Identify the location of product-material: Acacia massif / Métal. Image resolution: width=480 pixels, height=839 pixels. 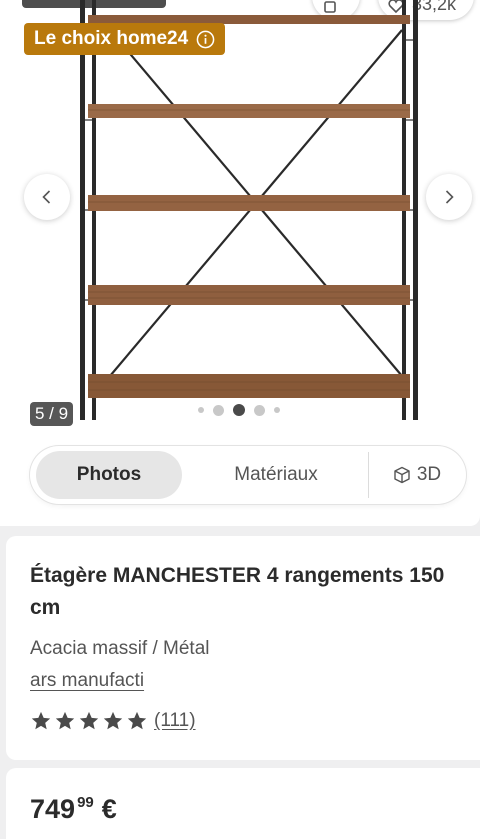
(120, 648).